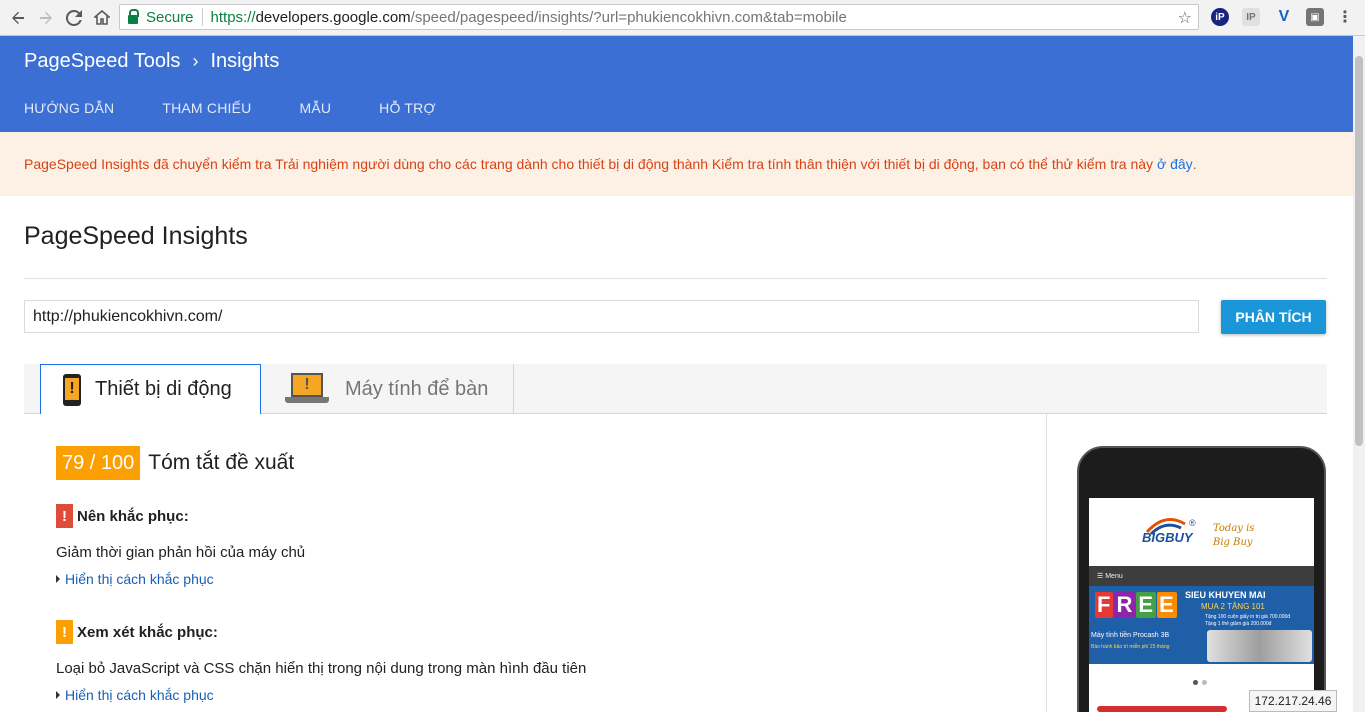  What do you see at coordinates (1125, 605) in the screenshot?
I see `free-letter: R` at bounding box center [1125, 605].